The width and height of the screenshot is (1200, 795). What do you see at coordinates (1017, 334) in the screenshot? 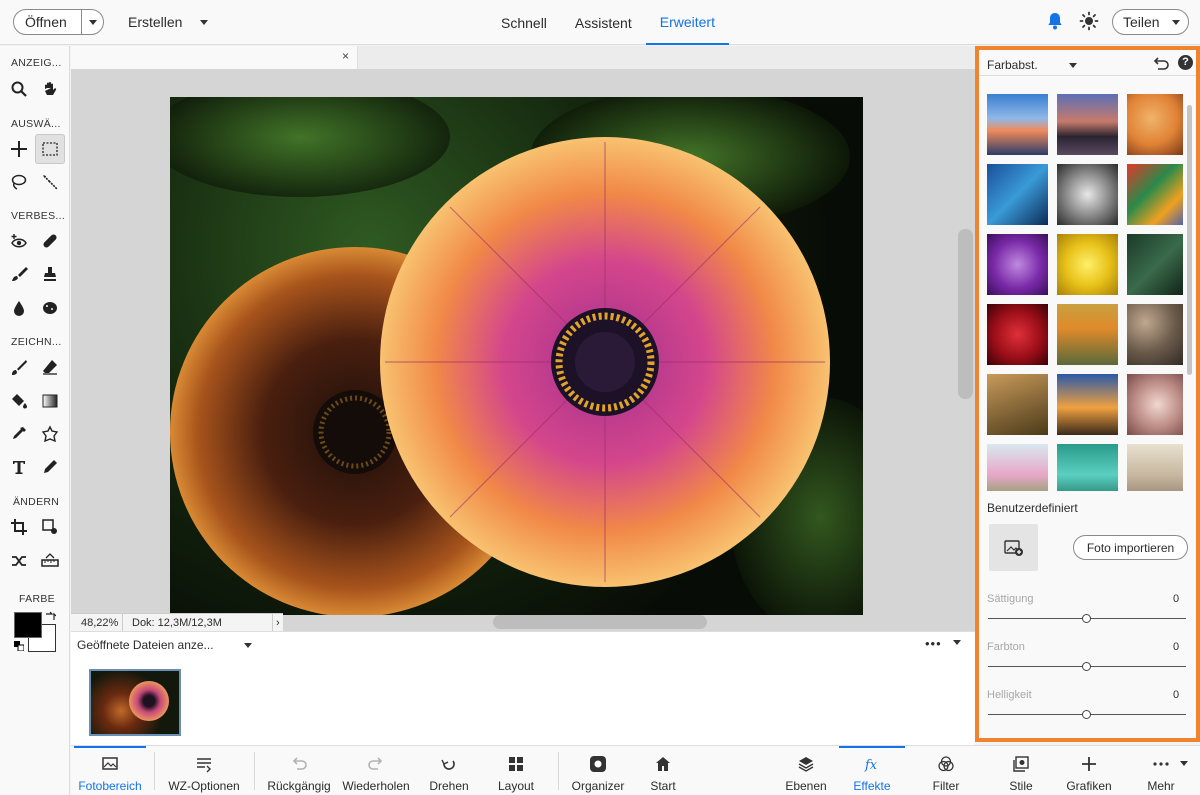
I see `preset-red-rose` at bounding box center [1017, 334].